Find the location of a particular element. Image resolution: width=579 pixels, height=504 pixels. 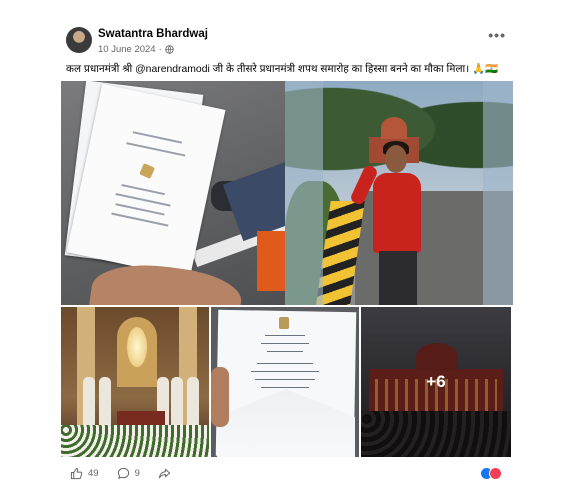

like-count: 49 is located at coordinates (93, 473).